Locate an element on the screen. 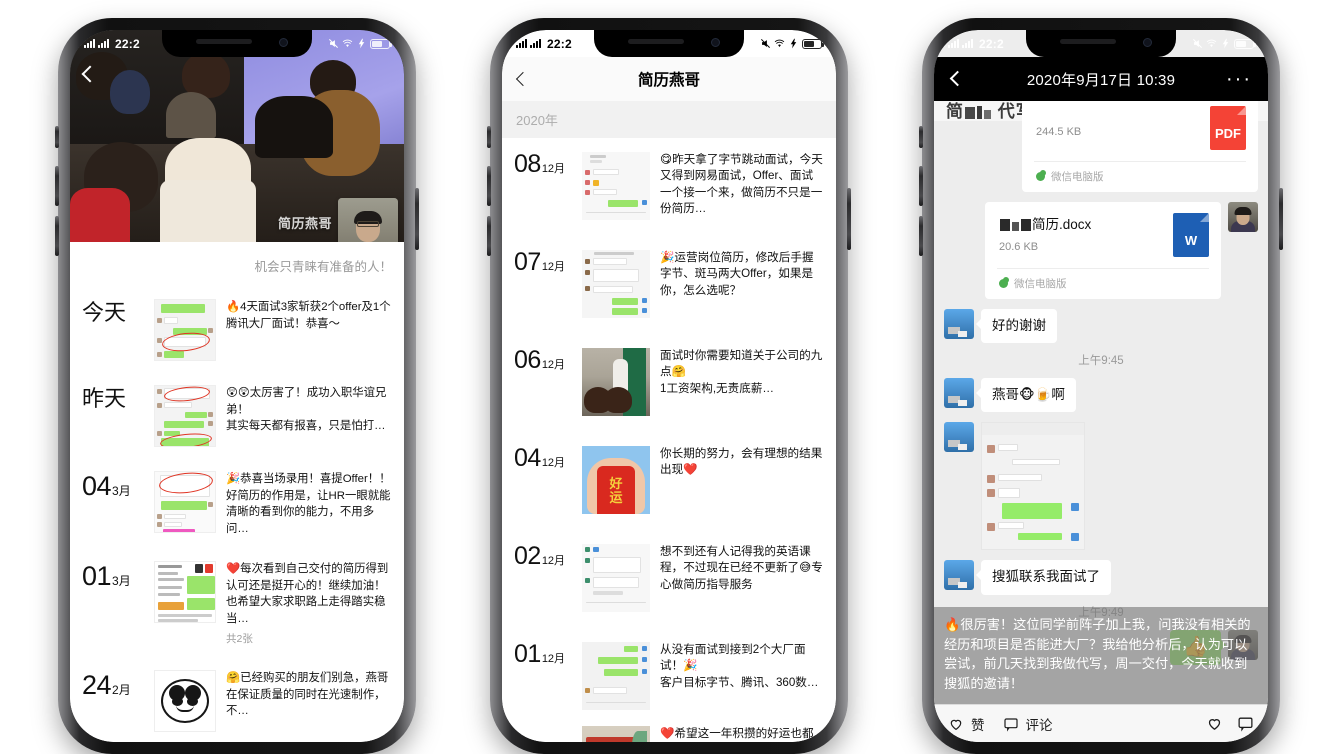  list-item: 今天 🔥4天面试3家斩获2个offer及1个腾讯大厂面试！恭喜～ is located at coordinates (237, 336).